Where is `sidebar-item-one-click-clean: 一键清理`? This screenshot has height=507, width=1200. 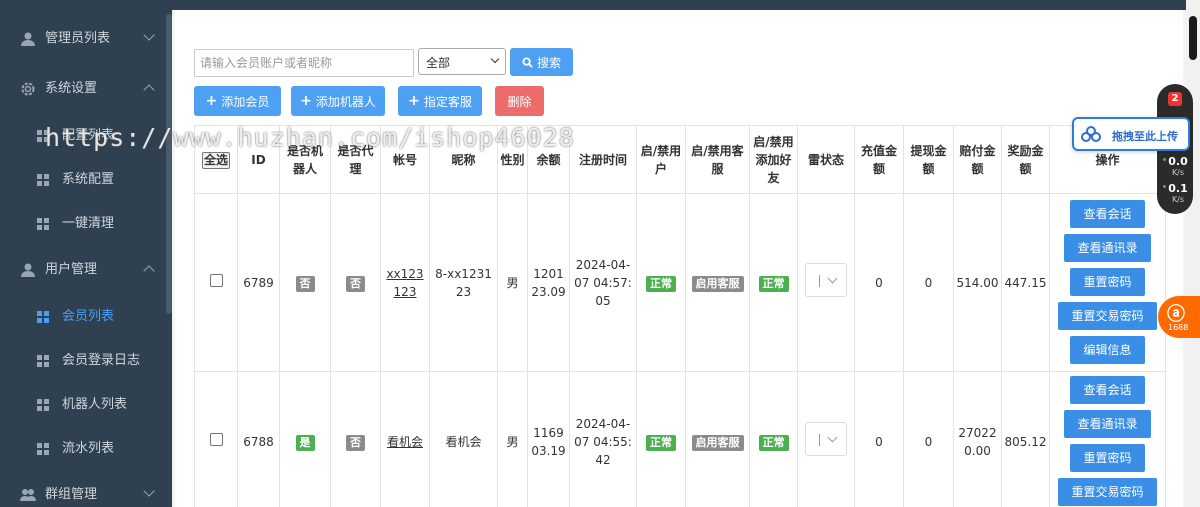
sidebar-item-one-click-clean: 一键清理 is located at coordinates (83, 224).